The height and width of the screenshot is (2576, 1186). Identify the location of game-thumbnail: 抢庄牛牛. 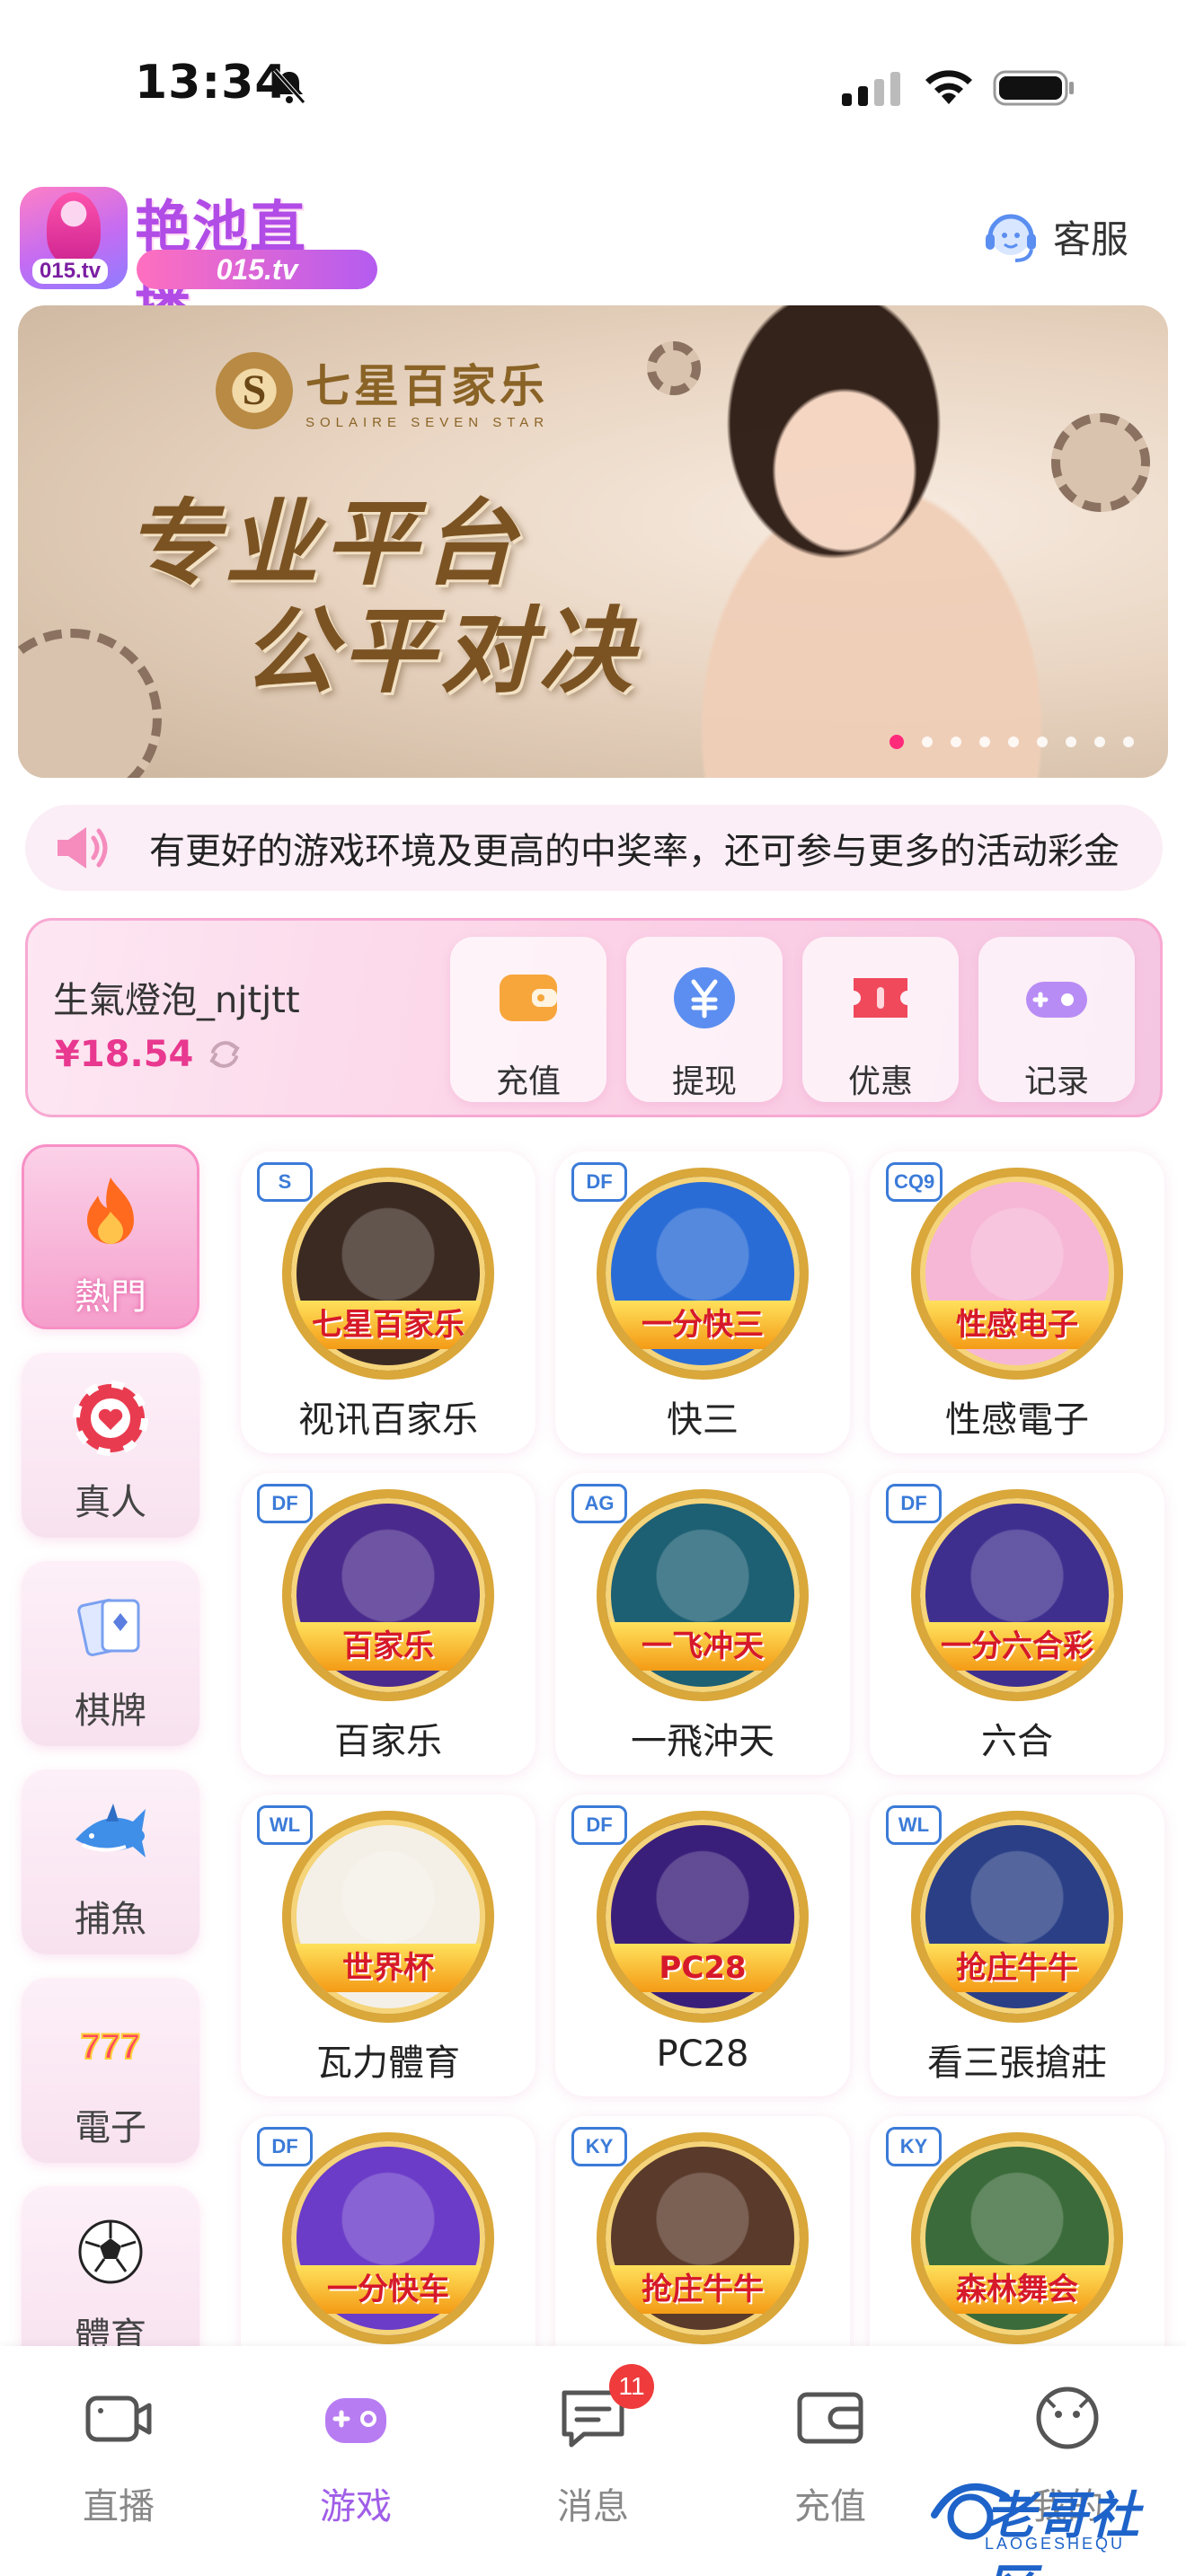
(1017, 1917).